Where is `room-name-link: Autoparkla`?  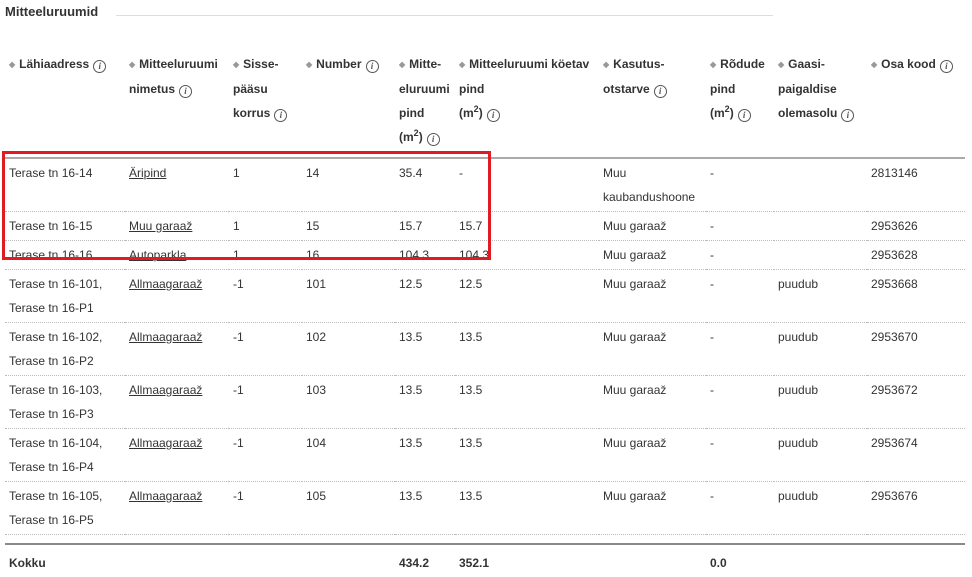
room-name-link: Autoparkla is located at coordinates (157, 255).